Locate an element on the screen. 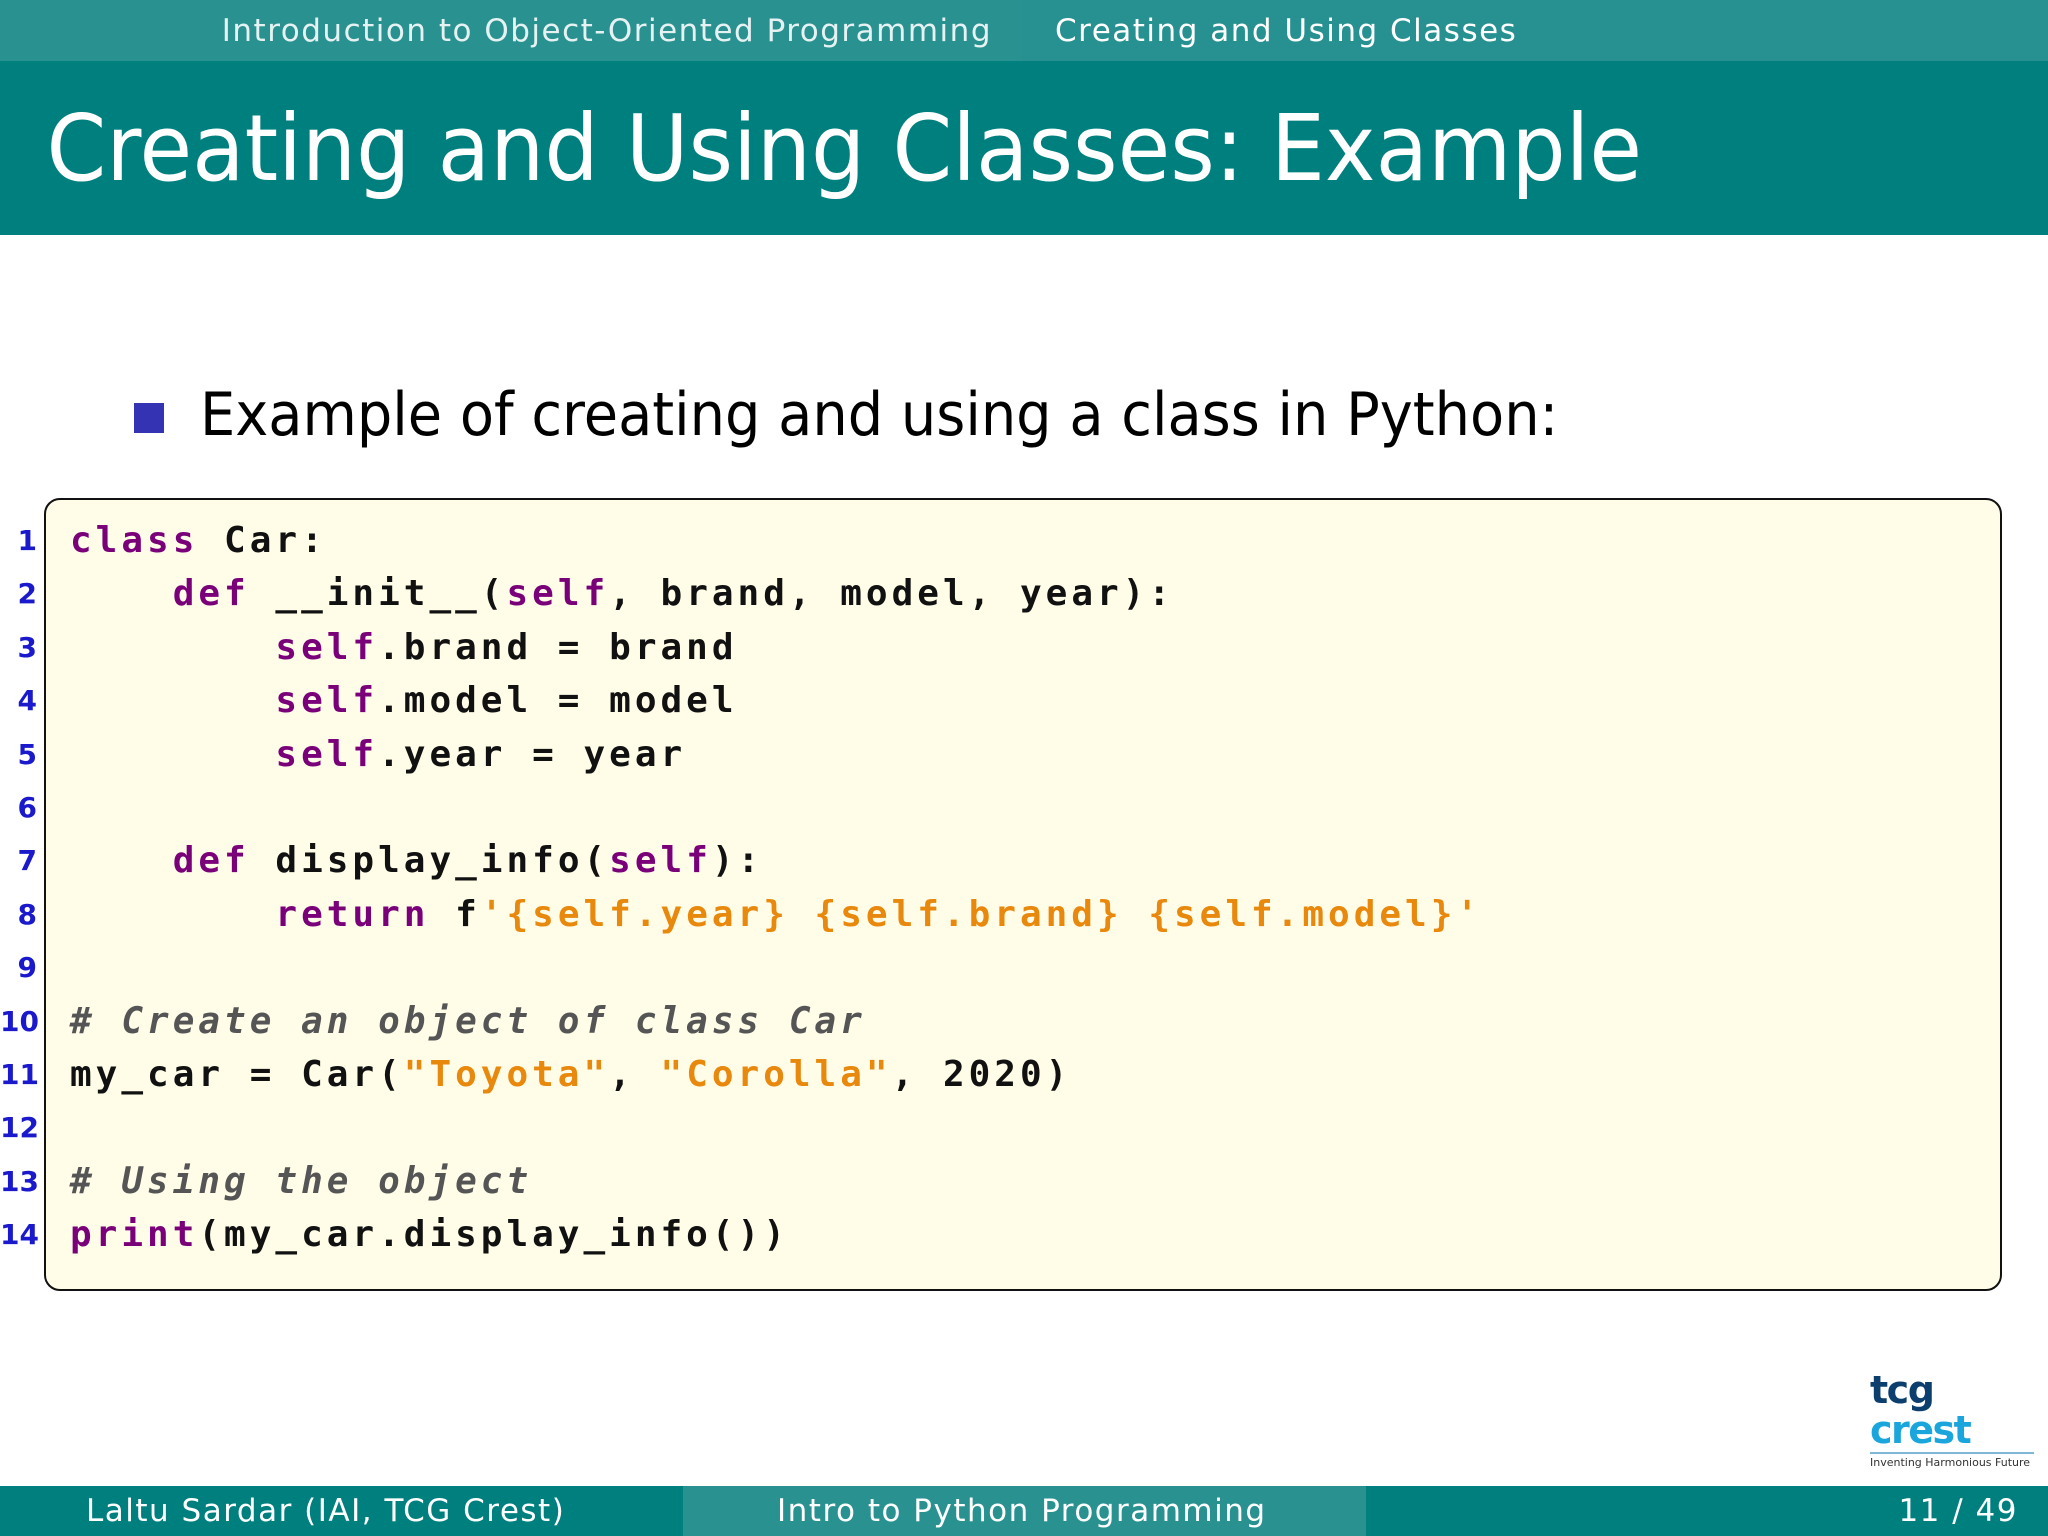 The image size is (2048, 1536). line-number: 10 is located at coordinates (19, 1021).